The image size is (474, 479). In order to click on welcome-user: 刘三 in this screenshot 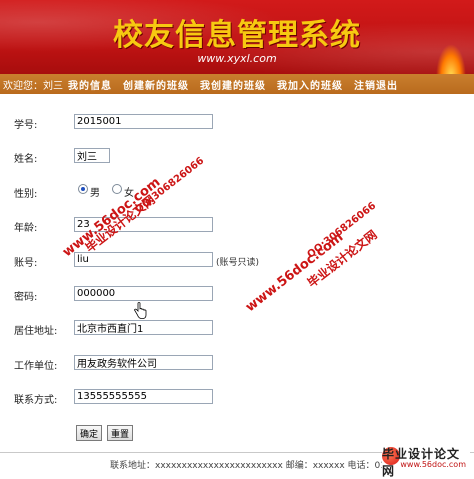, I will do `click(53, 86)`.